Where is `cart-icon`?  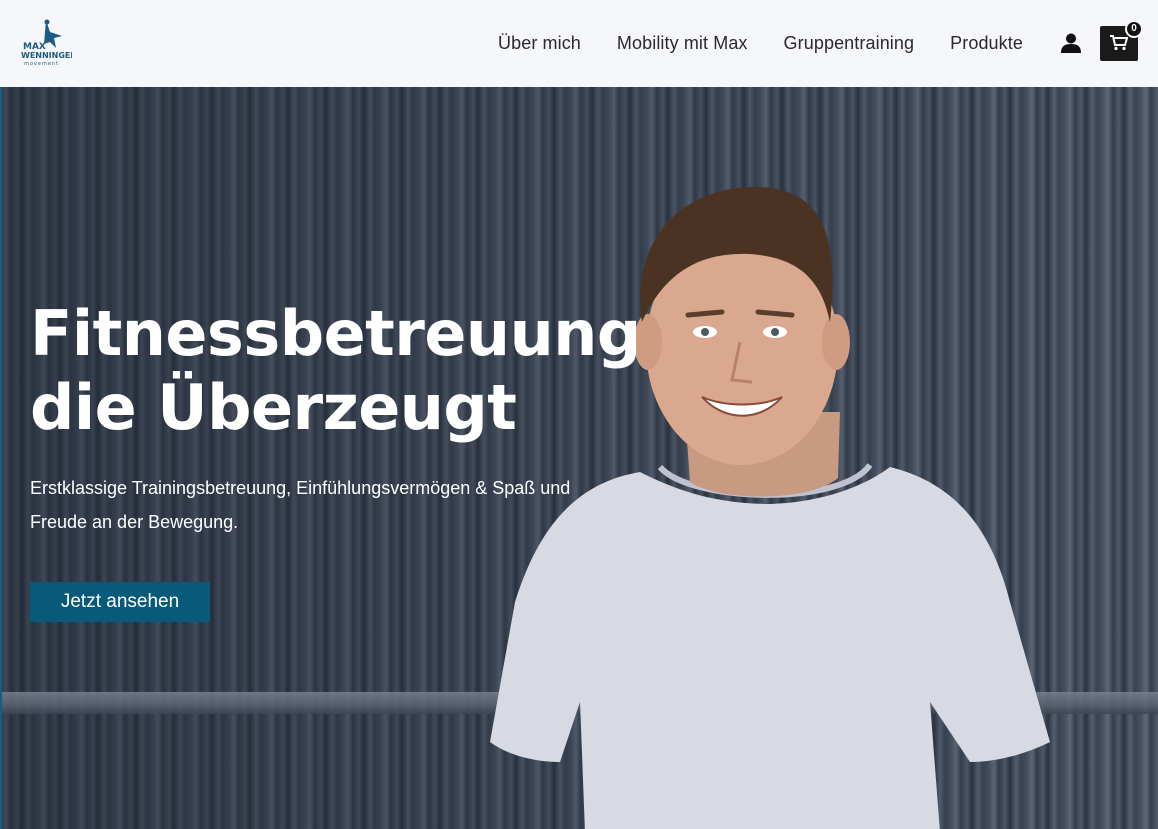
cart-icon is located at coordinates (1119, 43).